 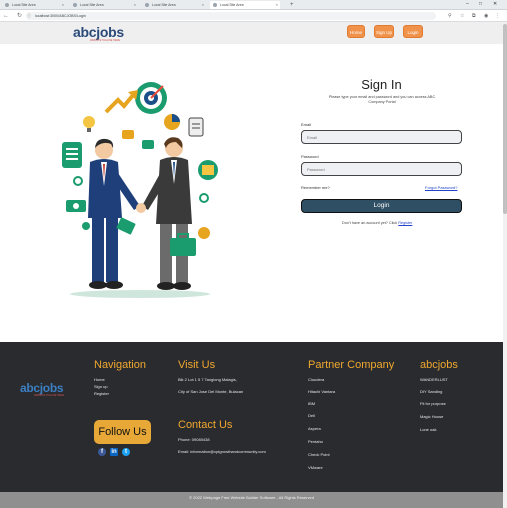 What do you see at coordinates (486, 16) in the screenshot?
I see `profile-icon: ◉` at bounding box center [486, 16].